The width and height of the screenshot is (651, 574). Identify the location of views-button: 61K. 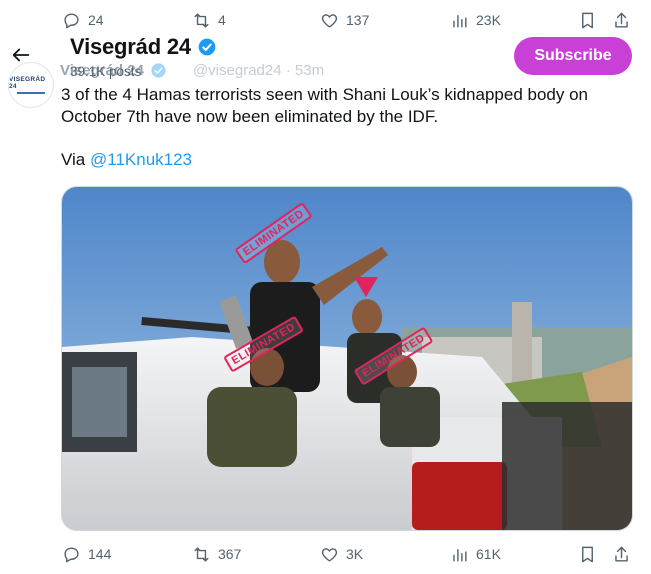
(475, 554).